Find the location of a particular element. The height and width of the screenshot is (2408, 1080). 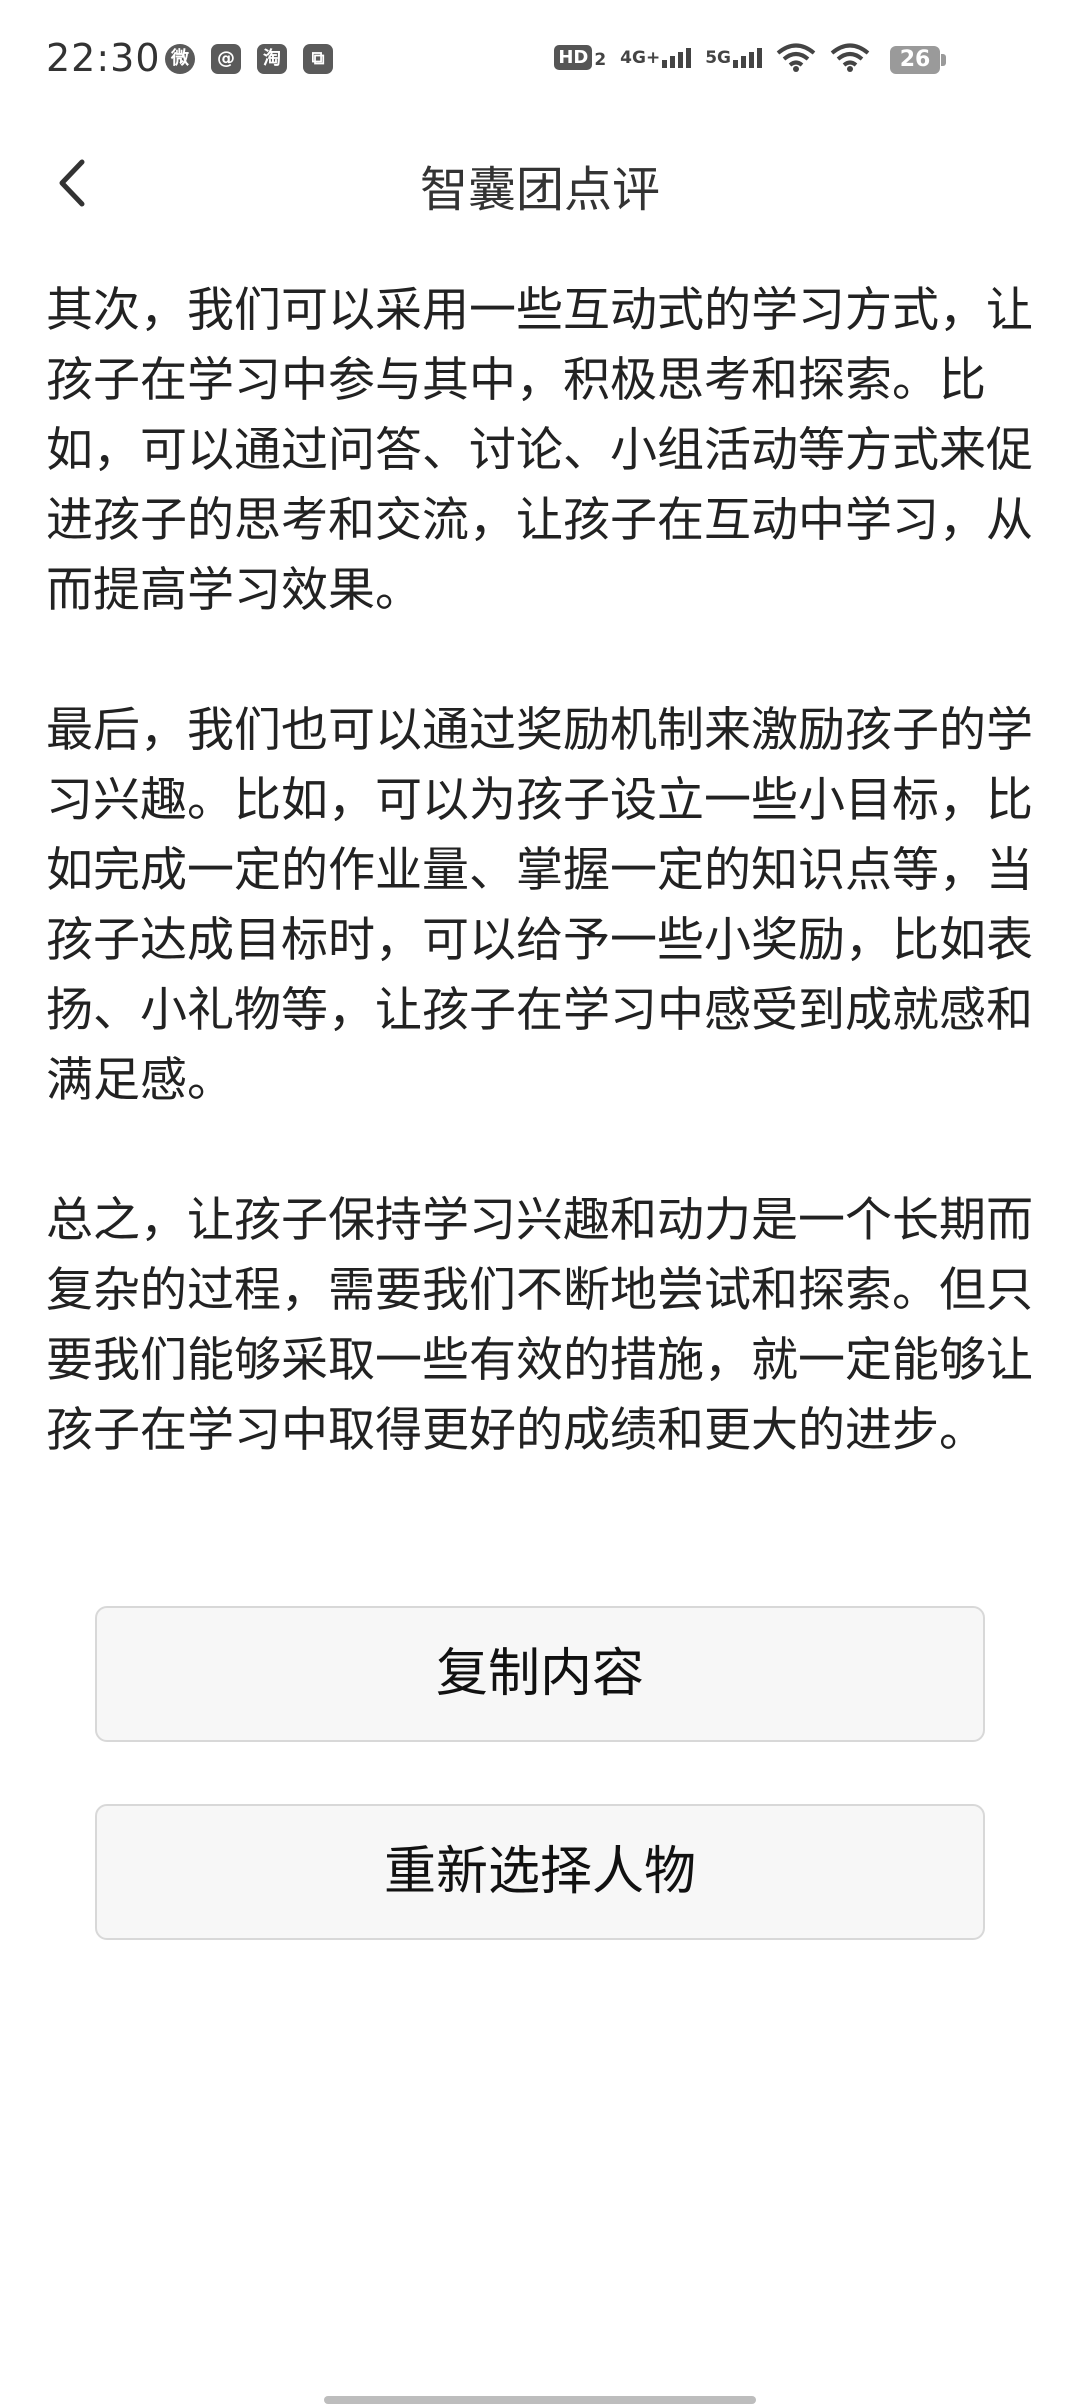

app-icon: ⧉ is located at coordinates (318, 59).